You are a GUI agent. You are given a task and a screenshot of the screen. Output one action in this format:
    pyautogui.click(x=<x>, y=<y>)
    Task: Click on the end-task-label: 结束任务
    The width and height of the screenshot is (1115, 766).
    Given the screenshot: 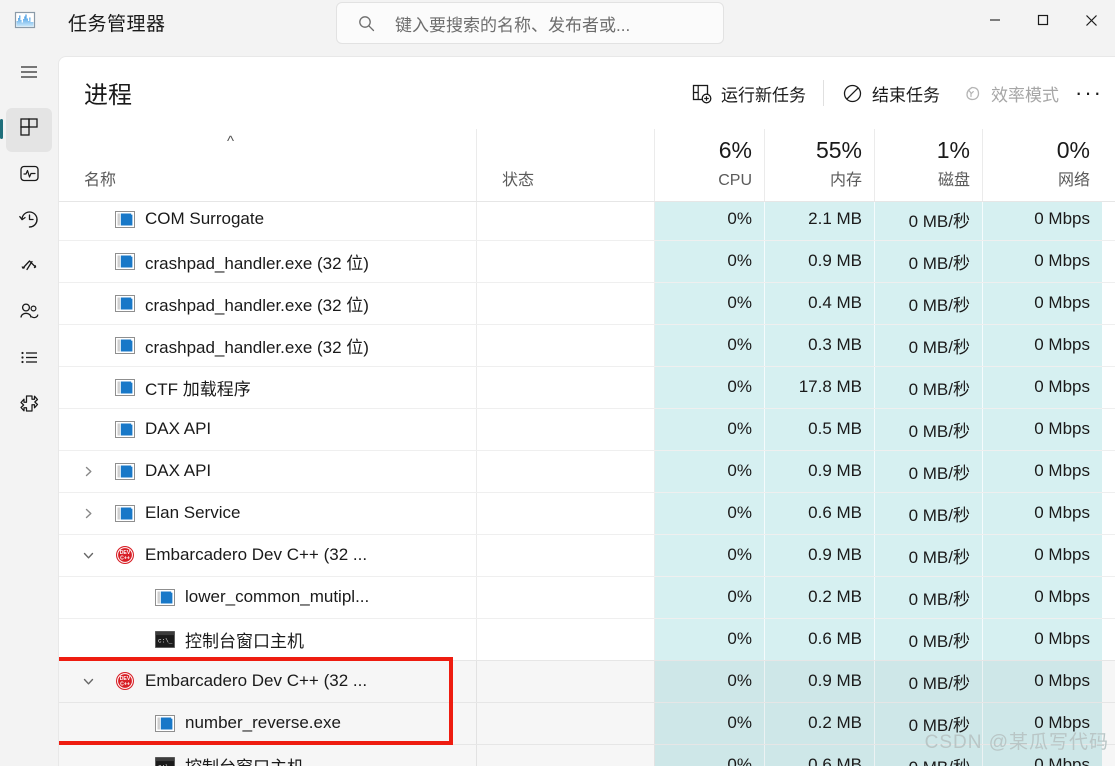 What is the action you would take?
    pyautogui.click(x=906, y=95)
    